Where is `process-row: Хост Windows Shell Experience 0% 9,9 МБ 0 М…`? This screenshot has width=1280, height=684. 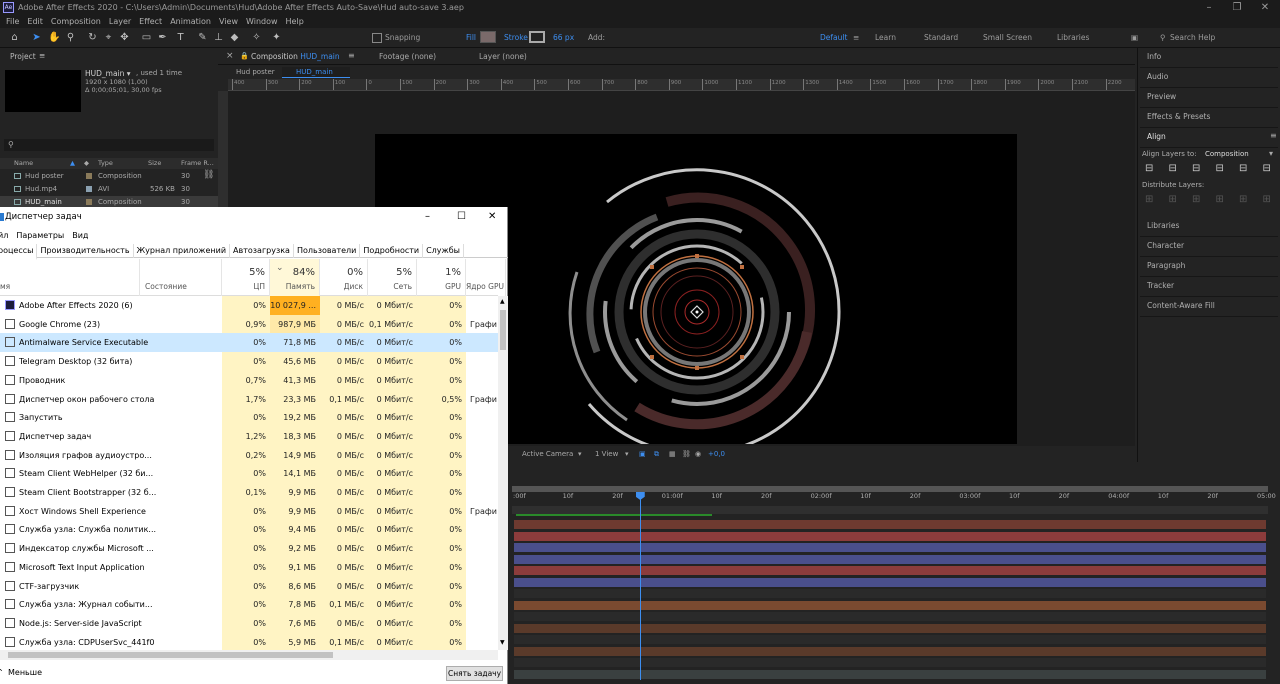
process-row: Хост Windows Shell Experience 0% 9,9 МБ 0 М… is located at coordinates (249, 511).